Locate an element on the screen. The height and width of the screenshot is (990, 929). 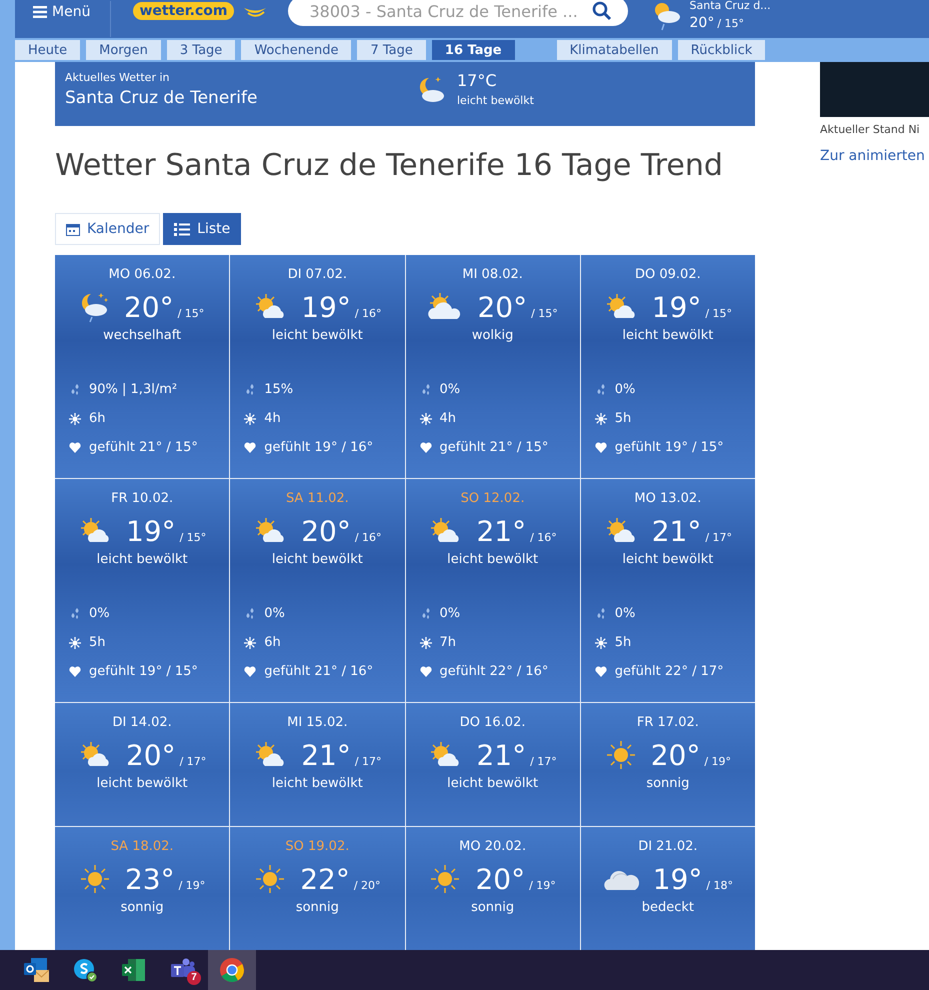
menu-button: Menü is located at coordinates (61, 12).